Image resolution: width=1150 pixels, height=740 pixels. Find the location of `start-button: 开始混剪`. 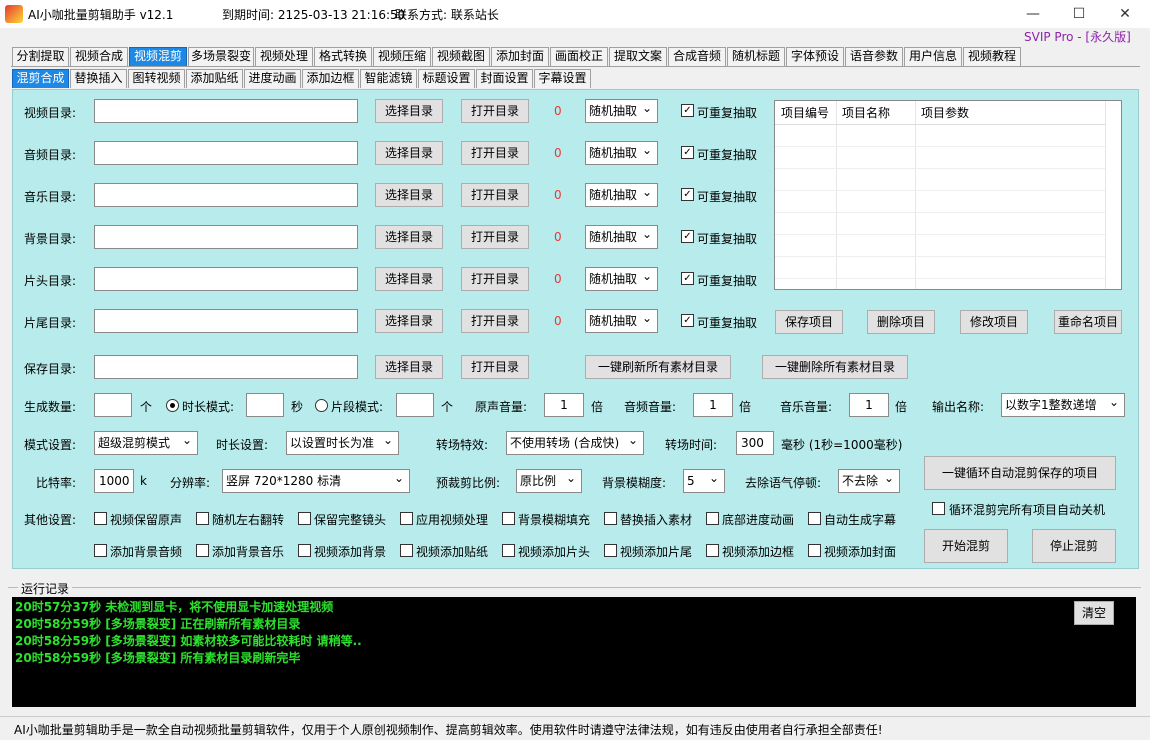

start-button: 开始混剪 is located at coordinates (966, 546).